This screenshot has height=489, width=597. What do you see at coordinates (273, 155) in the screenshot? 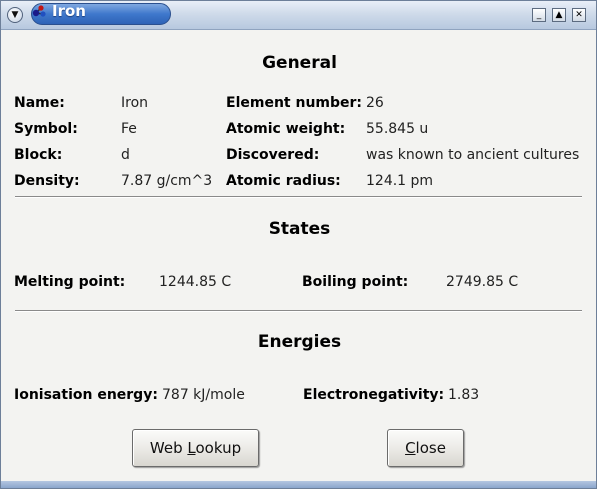
I see `discovered-label: Discovered:` at bounding box center [273, 155].